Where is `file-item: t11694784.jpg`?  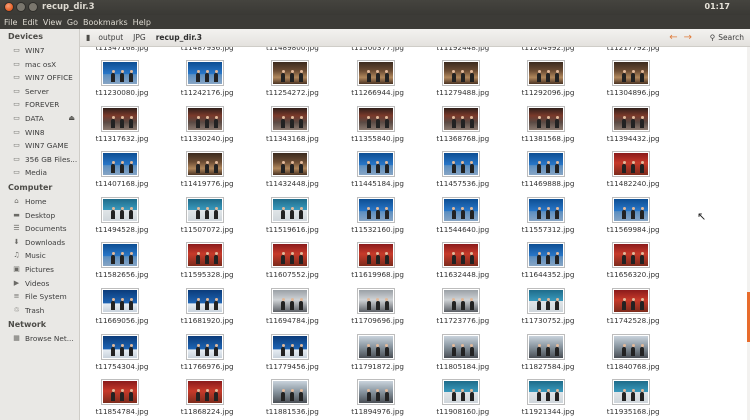
file-item: t11694784.jpg is located at coordinates (292, 312).